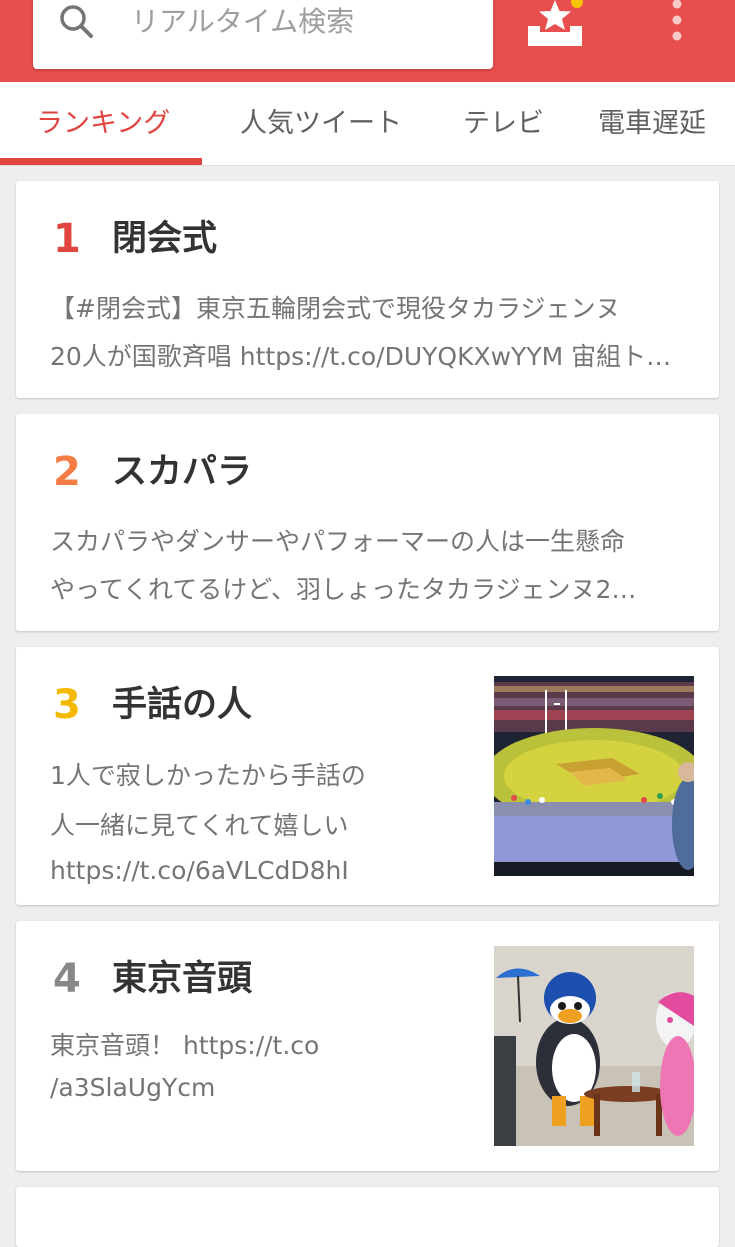 The image size is (735, 1247). What do you see at coordinates (338, 541) in the screenshot?
I see `description-line: スカパラやダンサーやパフォーマーの人は一生懸命` at bounding box center [338, 541].